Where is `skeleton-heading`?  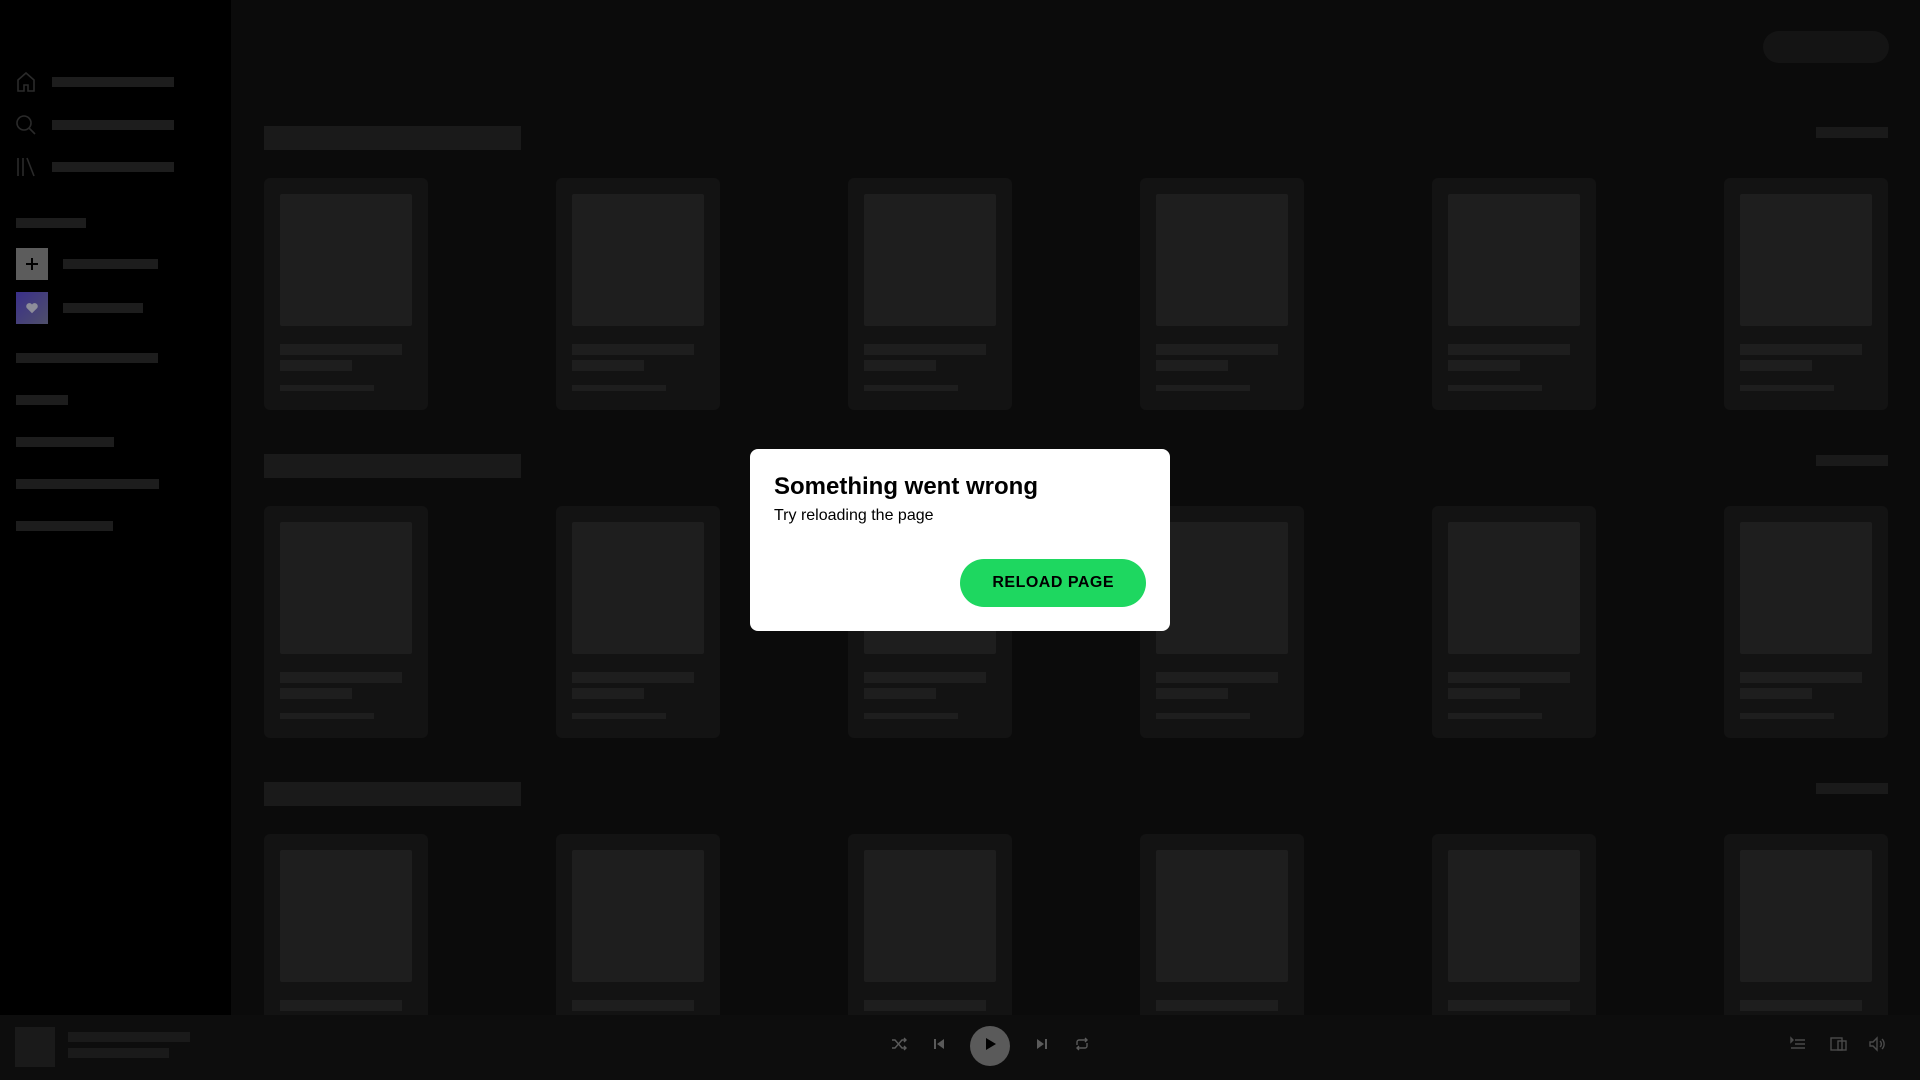
skeleton-heading is located at coordinates (51, 223).